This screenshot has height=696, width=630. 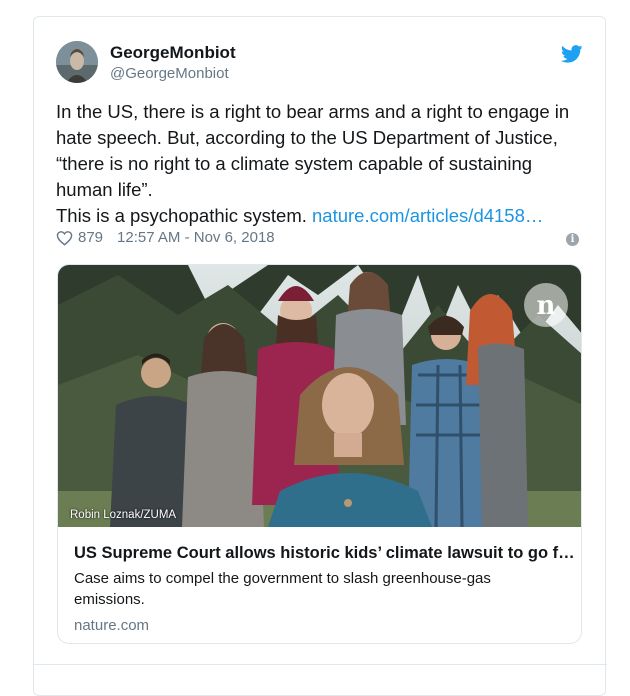 What do you see at coordinates (572, 54) in the screenshot?
I see `twitter-bird-icon` at bounding box center [572, 54].